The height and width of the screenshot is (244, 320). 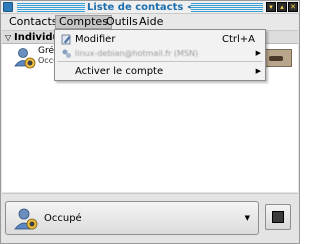 What do you see at coordinates (8, 7) in the screenshot?
I see `app-menu-icon` at bounding box center [8, 7].